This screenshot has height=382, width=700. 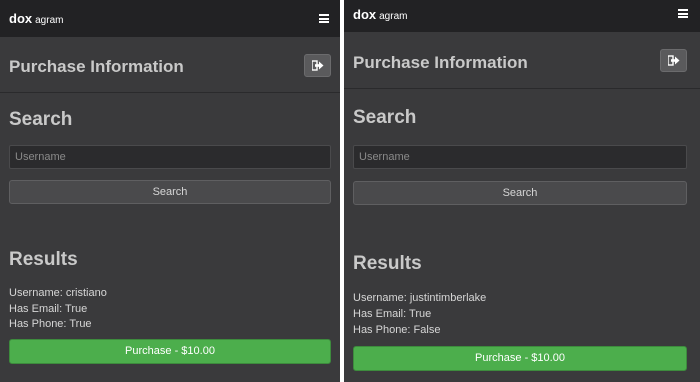 What do you see at coordinates (50, 324) in the screenshot?
I see `result-has-phone: Has Phone: True` at bounding box center [50, 324].